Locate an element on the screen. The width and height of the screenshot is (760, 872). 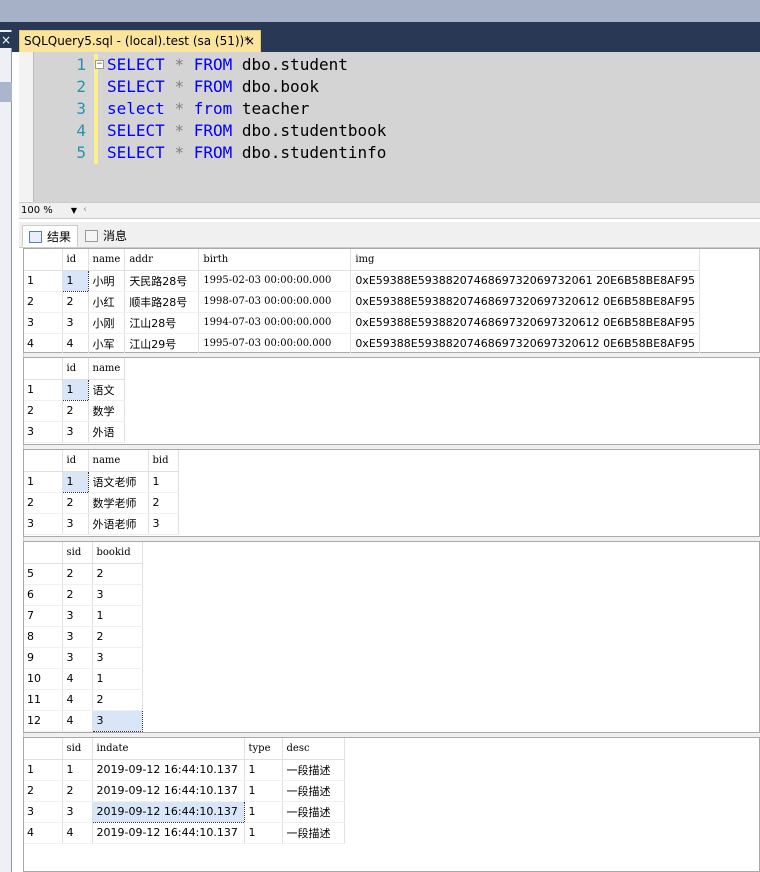
table-cell: 1998-07-03 00:00:00.000 is located at coordinates (275, 302).